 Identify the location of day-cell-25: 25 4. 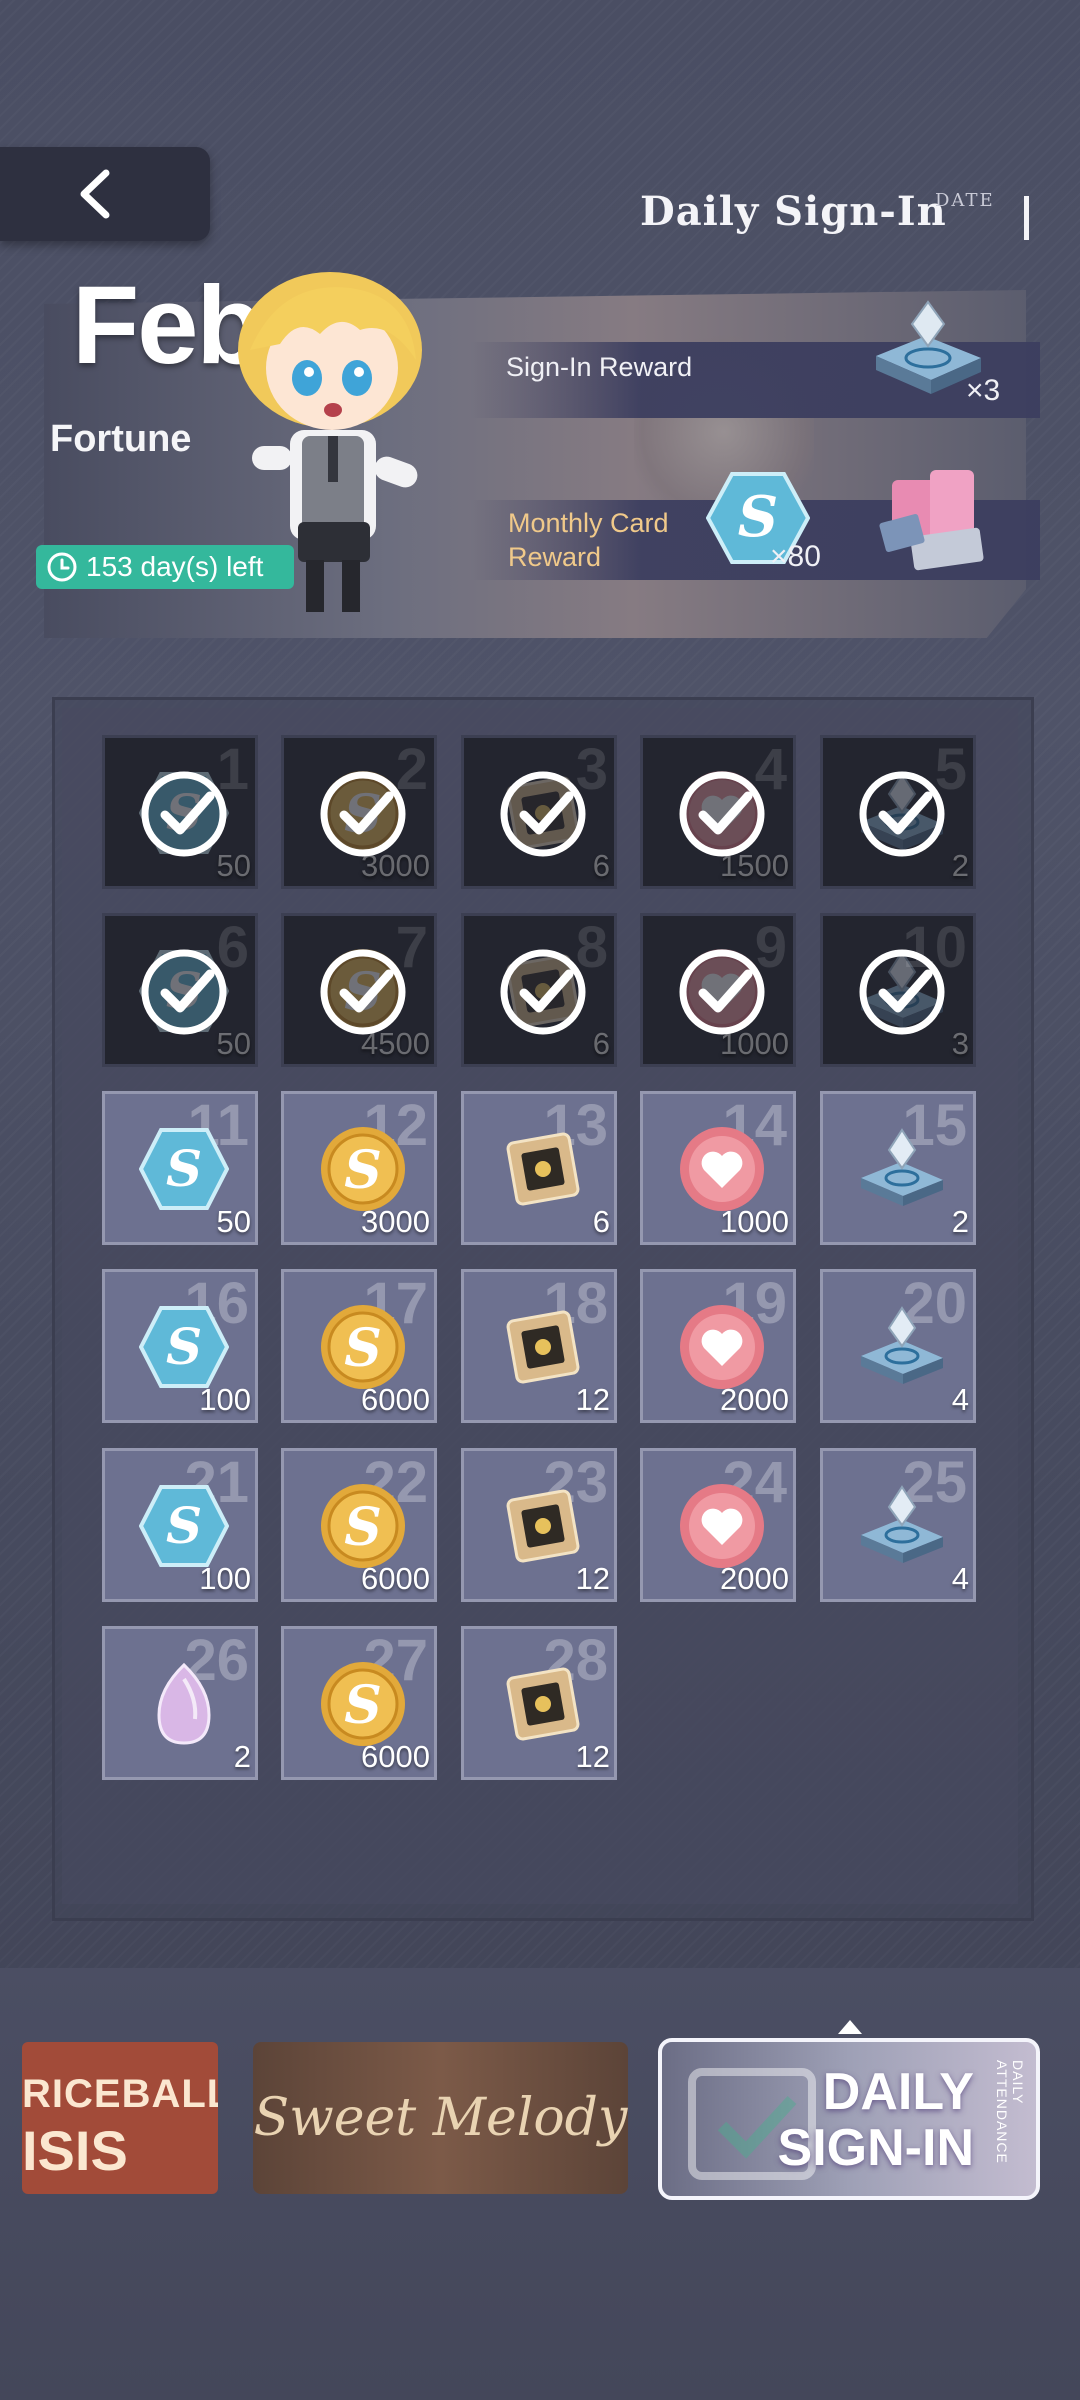
(898, 1525).